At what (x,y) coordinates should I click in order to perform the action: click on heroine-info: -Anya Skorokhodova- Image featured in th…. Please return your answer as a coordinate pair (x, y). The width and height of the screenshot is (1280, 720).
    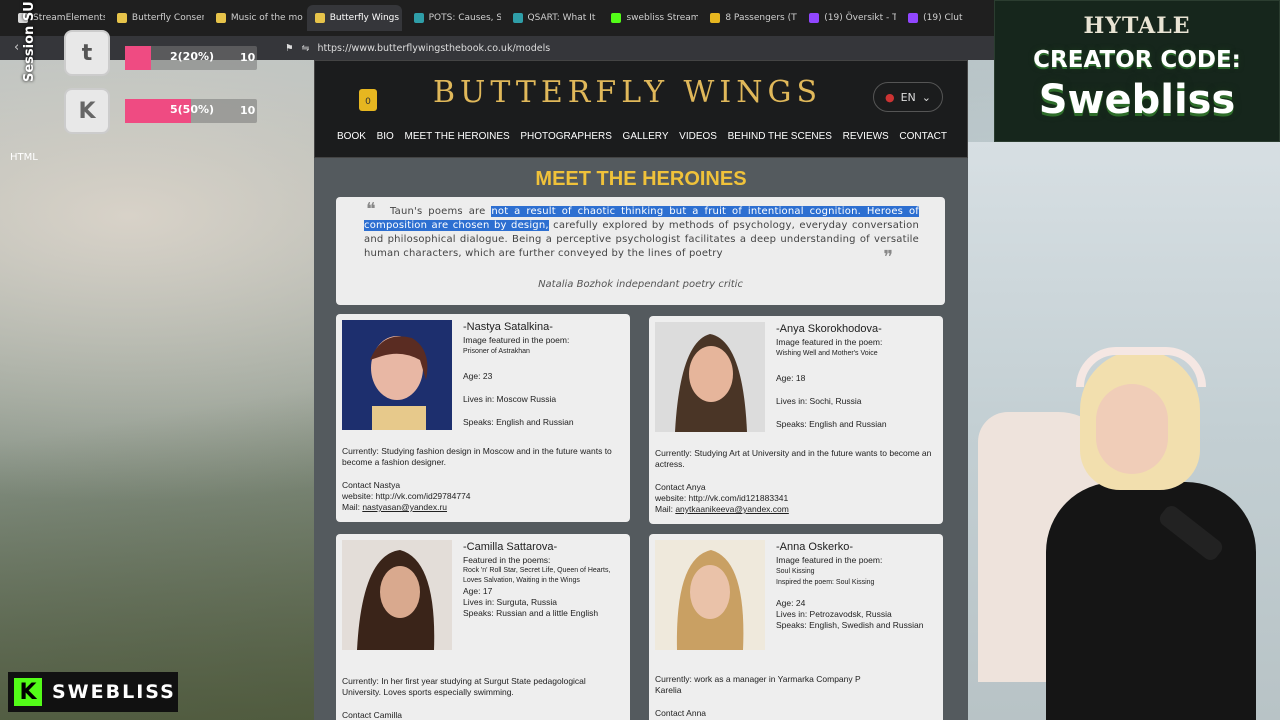
    Looking at the image, I should click on (856, 377).